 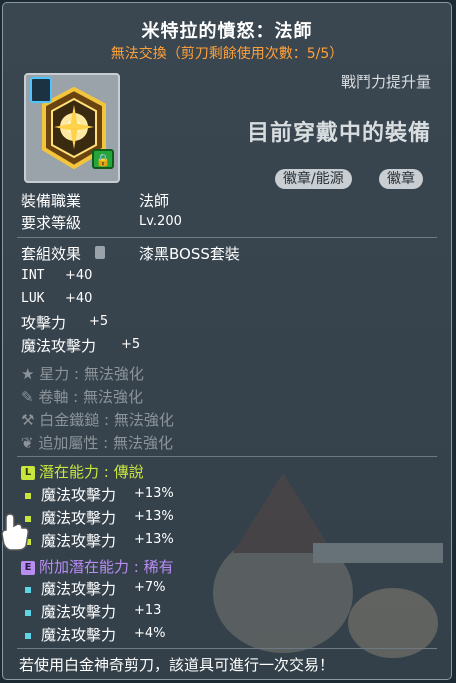 What do you see at coordinates (33, 275) in the screenshot?
I see `stat-int-name: INT` at bounding box center [33, 275].